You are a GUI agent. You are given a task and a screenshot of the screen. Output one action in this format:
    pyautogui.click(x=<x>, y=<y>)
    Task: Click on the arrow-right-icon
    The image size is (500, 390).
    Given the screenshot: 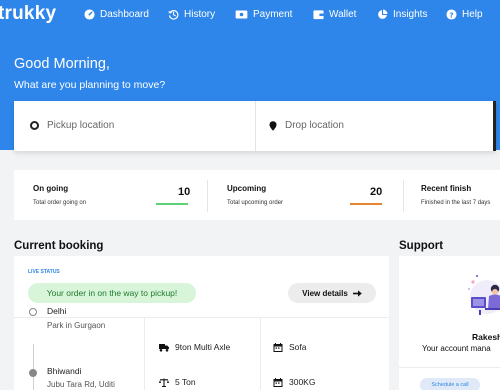 What is the action you would take?
    pyautogui.click(x=357, y=293)
    